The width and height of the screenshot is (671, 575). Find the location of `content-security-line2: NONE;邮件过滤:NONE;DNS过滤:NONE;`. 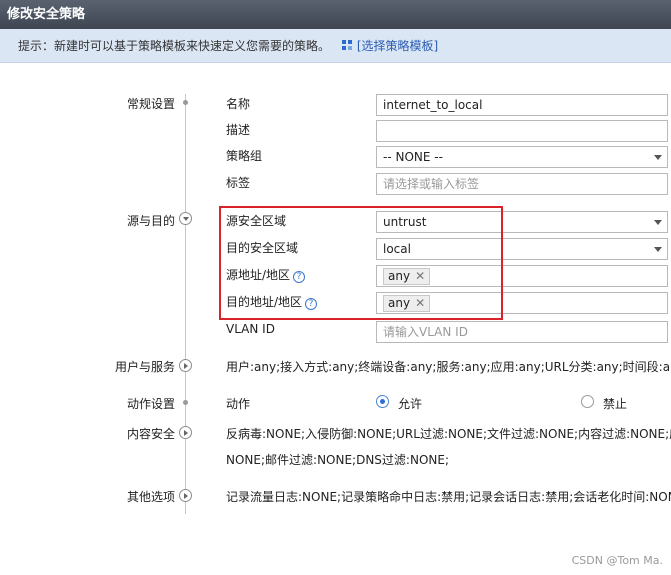

content-security-line2: NONE;邮件过滤:NONE;DNS过滤:NONE; is located at coordinates (337, 459).